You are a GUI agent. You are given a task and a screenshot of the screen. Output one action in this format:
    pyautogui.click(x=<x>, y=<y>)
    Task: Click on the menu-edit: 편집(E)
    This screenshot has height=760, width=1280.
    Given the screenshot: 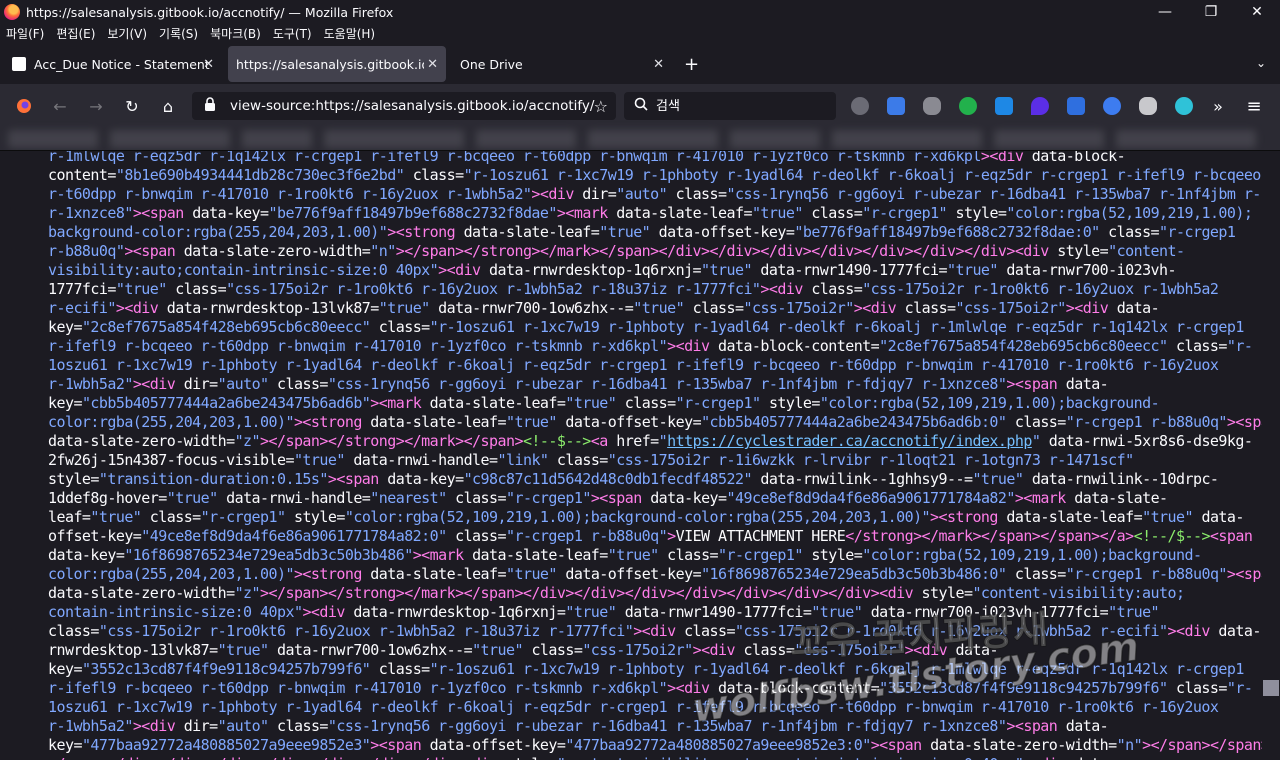 What is the action you would take?
    pyautogui.click(x=75, y=33)
    